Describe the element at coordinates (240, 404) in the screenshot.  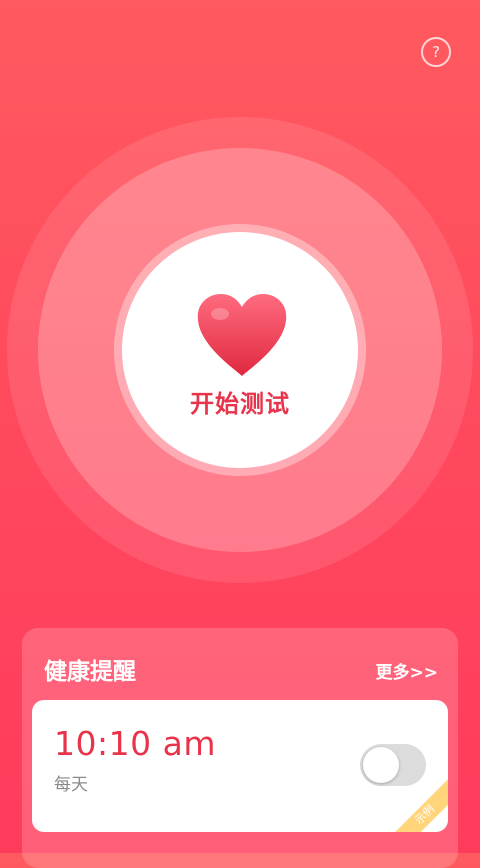
I see `start-test-label: 开始测试` at that location.